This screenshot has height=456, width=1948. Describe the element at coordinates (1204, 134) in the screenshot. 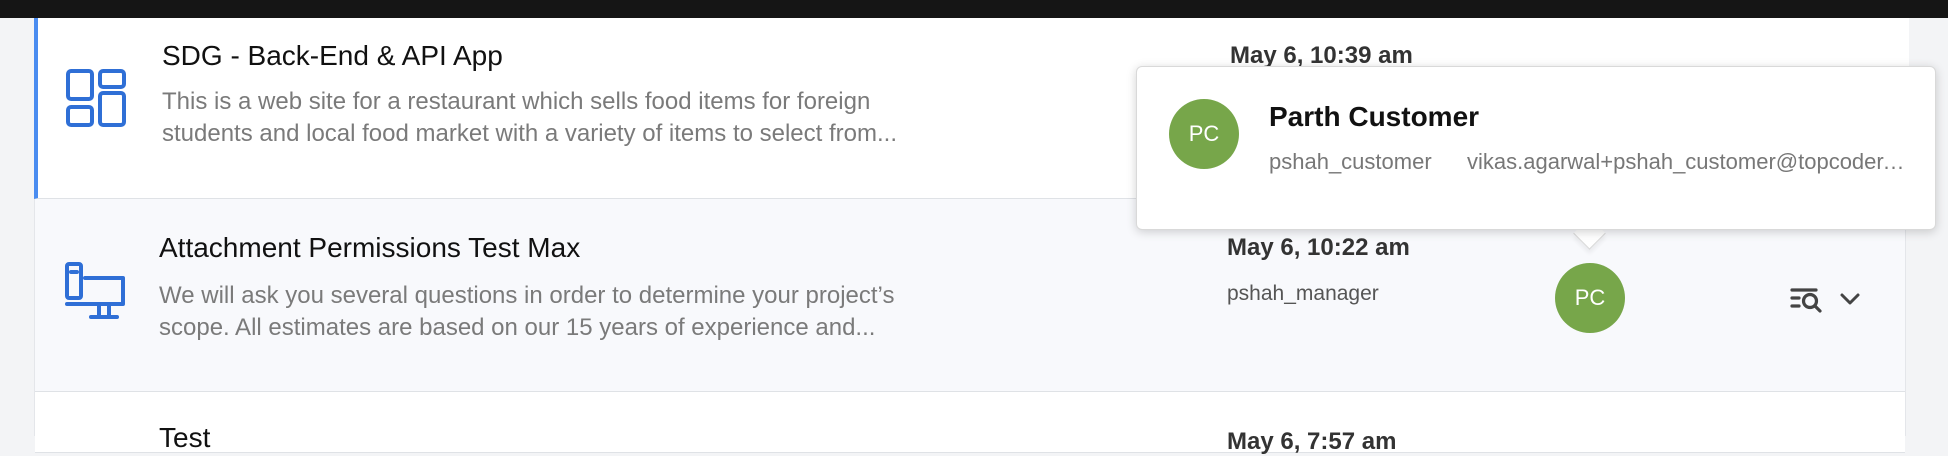

I see `popover-avatar: PC` at that location.